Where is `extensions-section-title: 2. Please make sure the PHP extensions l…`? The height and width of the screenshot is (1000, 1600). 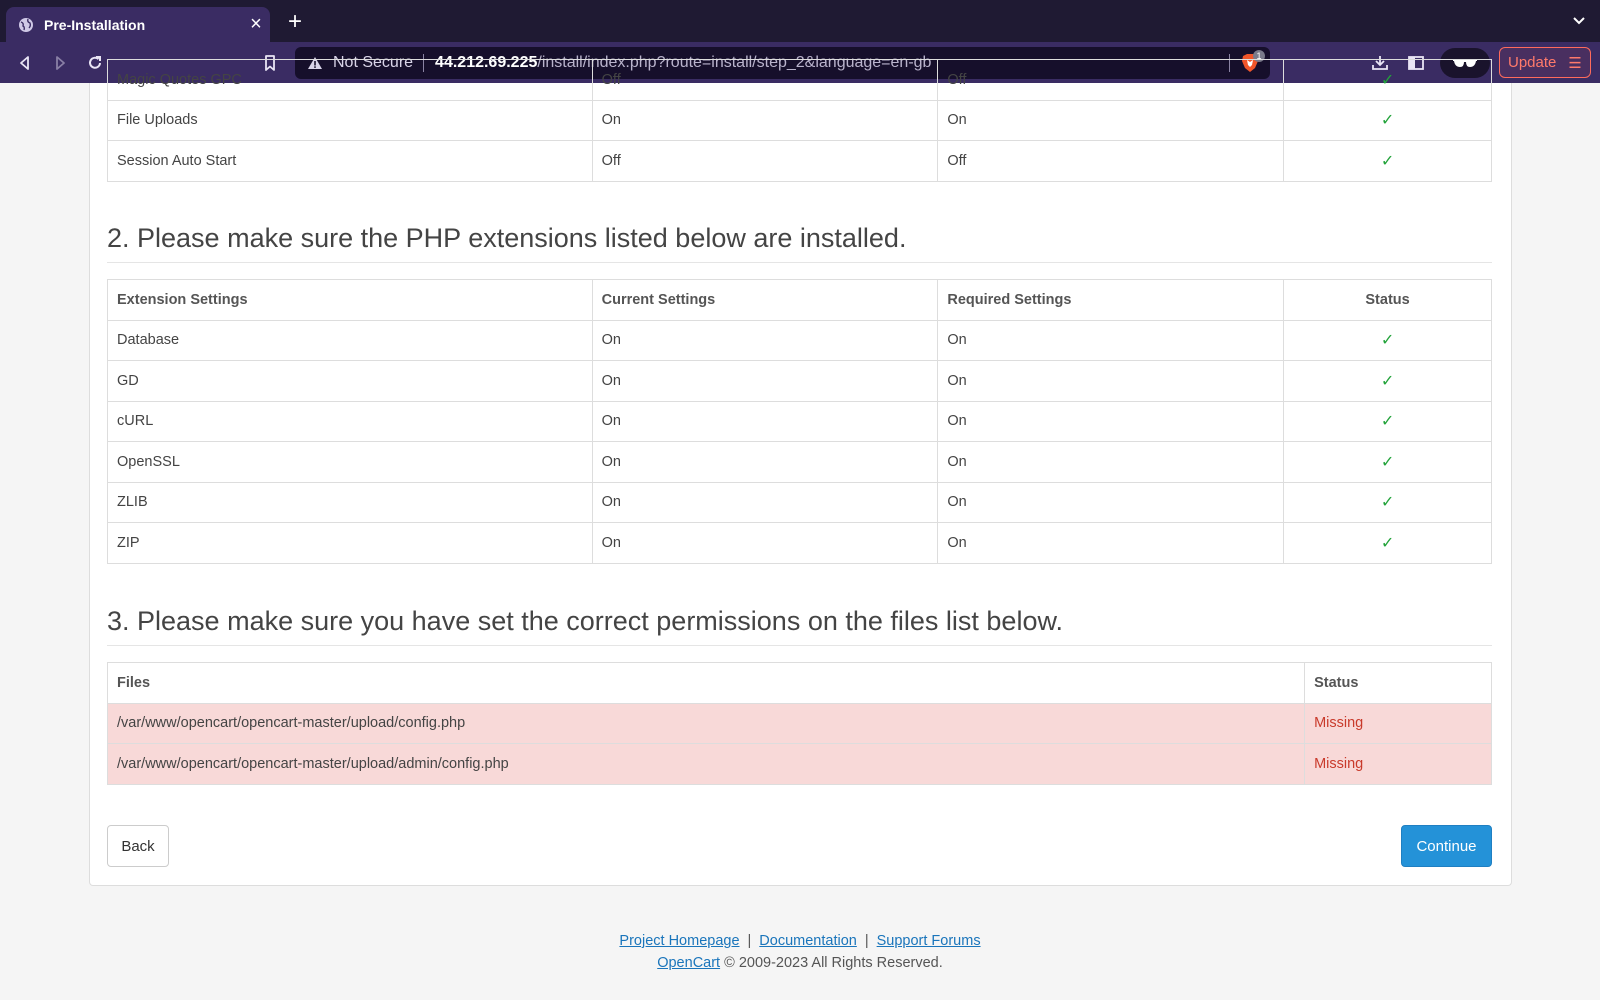
extensions-section-title: 2. Please make sure the PHP extensions l… is located at coordinates (799, 243).